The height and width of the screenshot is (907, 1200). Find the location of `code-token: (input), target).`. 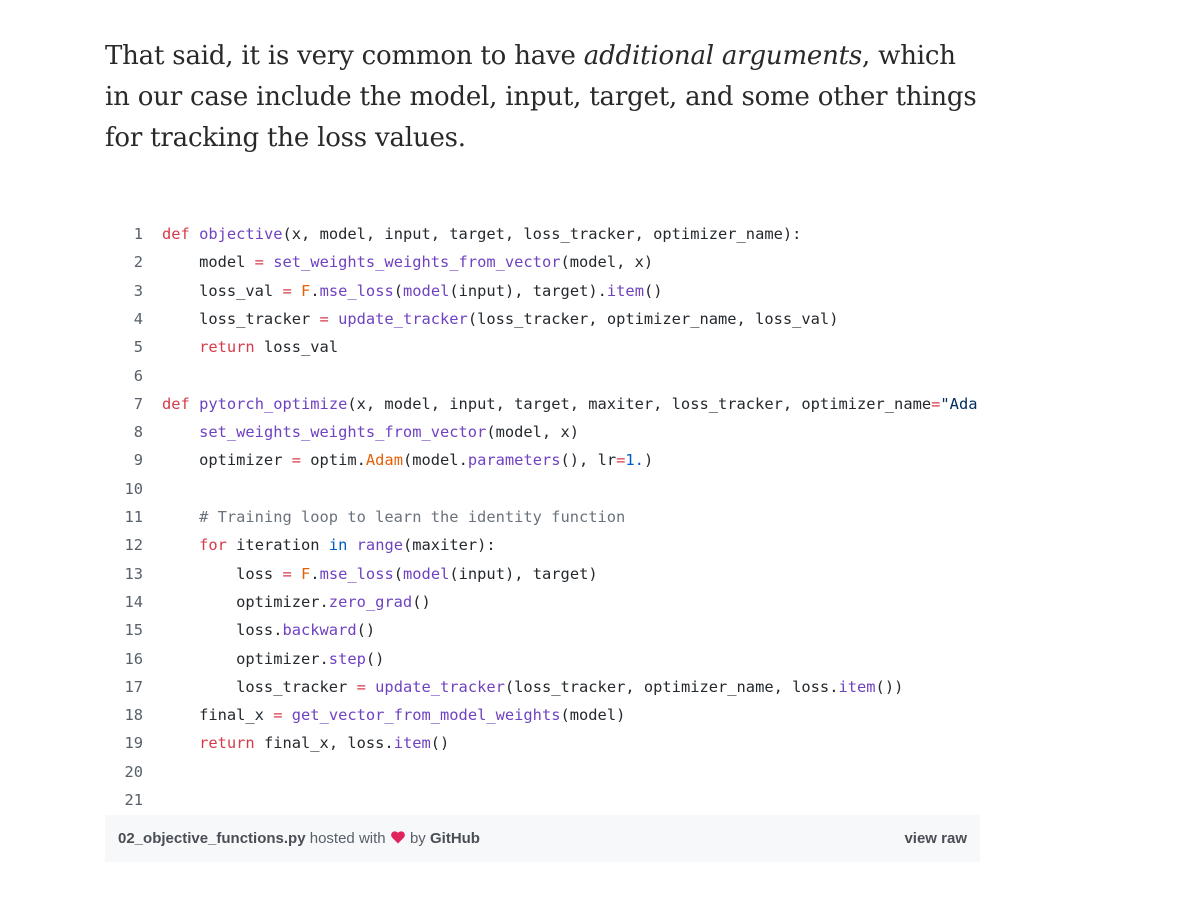

code-token: (input), target). is located at coordinates (528, 290).